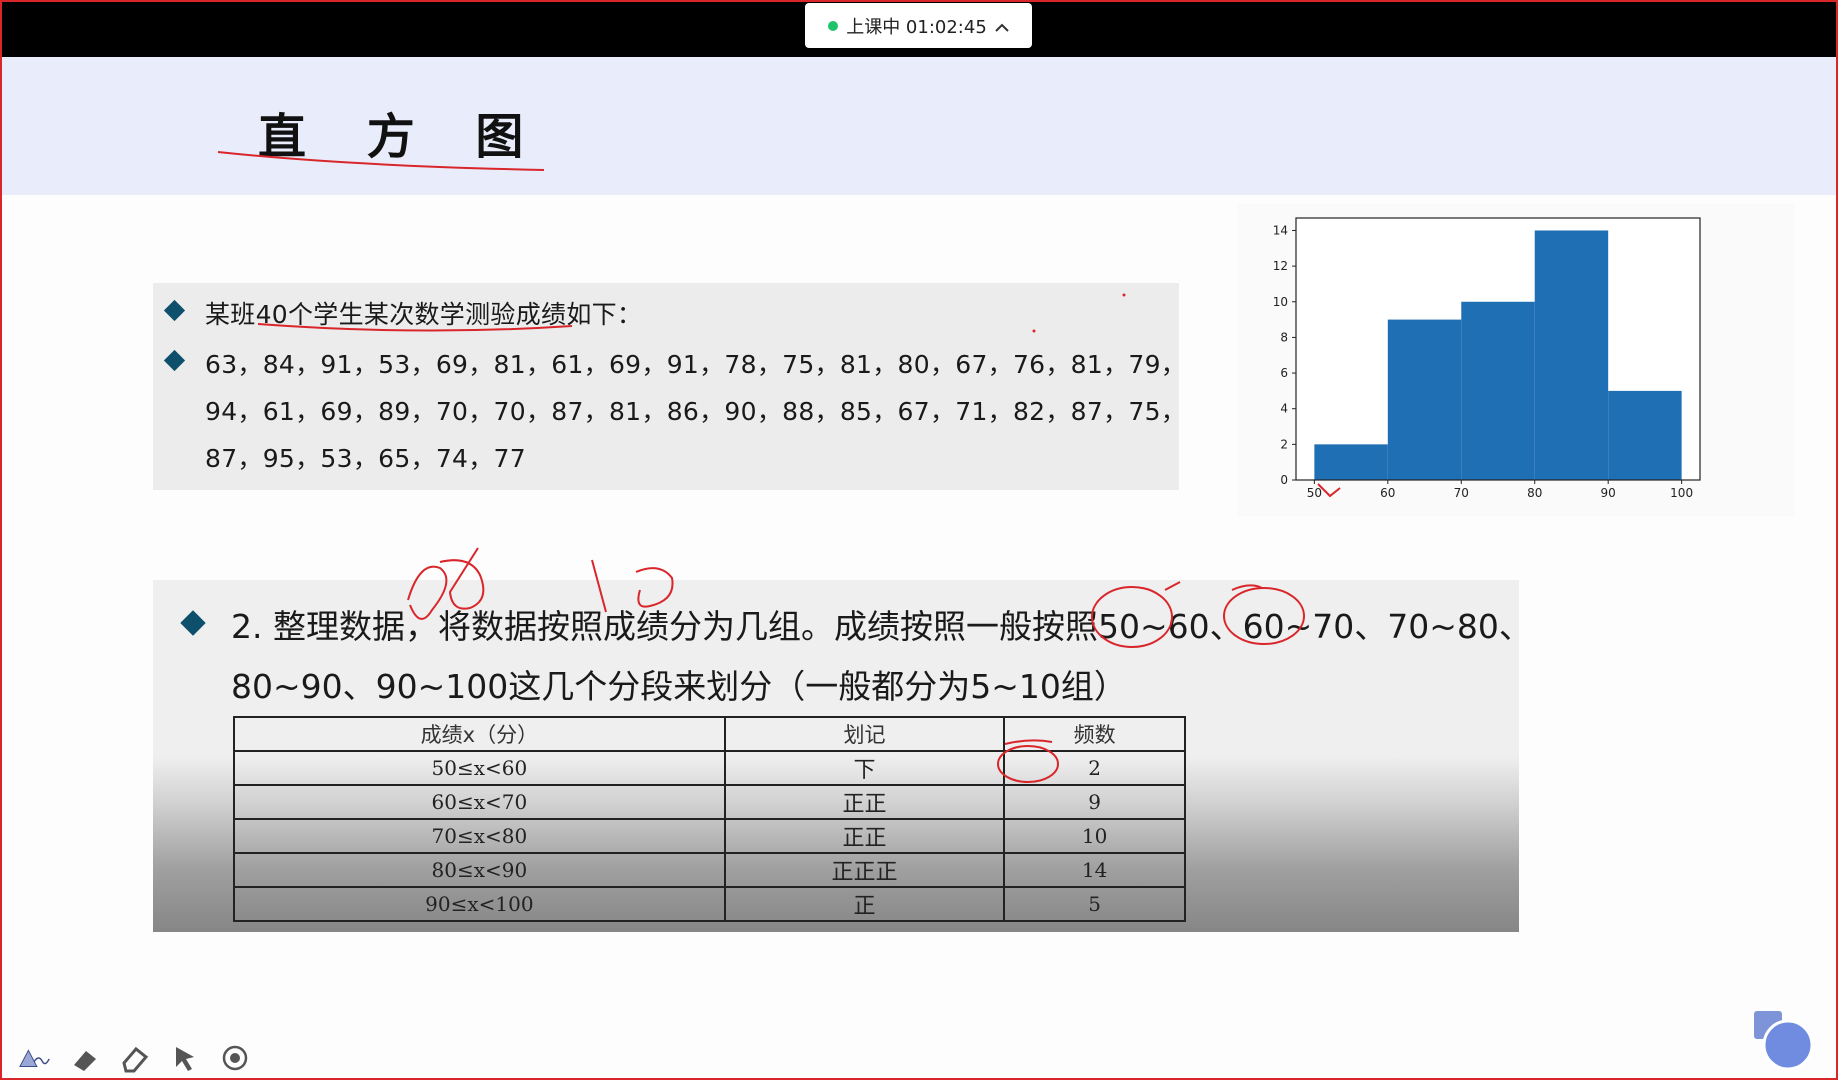  Describe the element at coordinates (1608, 493) in the screenshot. I see `x-tick-label: 90` at that location.